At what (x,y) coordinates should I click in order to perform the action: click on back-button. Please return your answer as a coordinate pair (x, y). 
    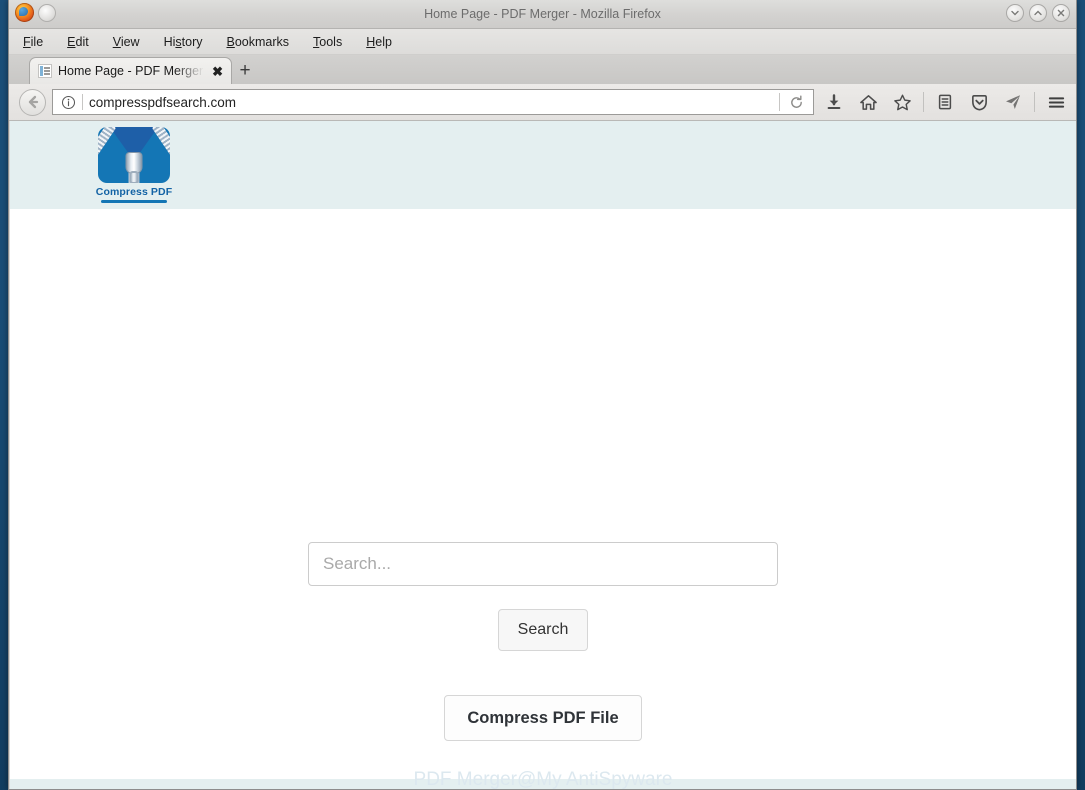
    Looking at the image, I should click on (32, 102).